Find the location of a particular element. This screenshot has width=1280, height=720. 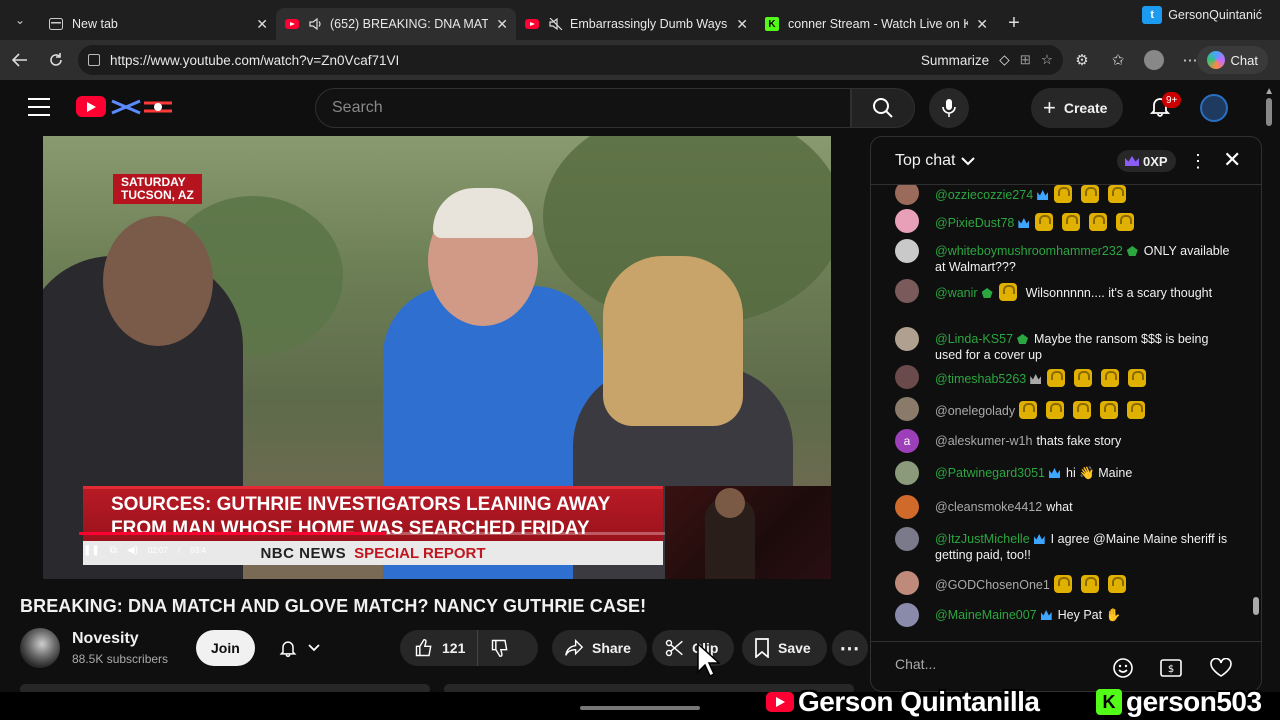

chat-author-name: @cleansmoke4412 is located at coordinates (988, 507).